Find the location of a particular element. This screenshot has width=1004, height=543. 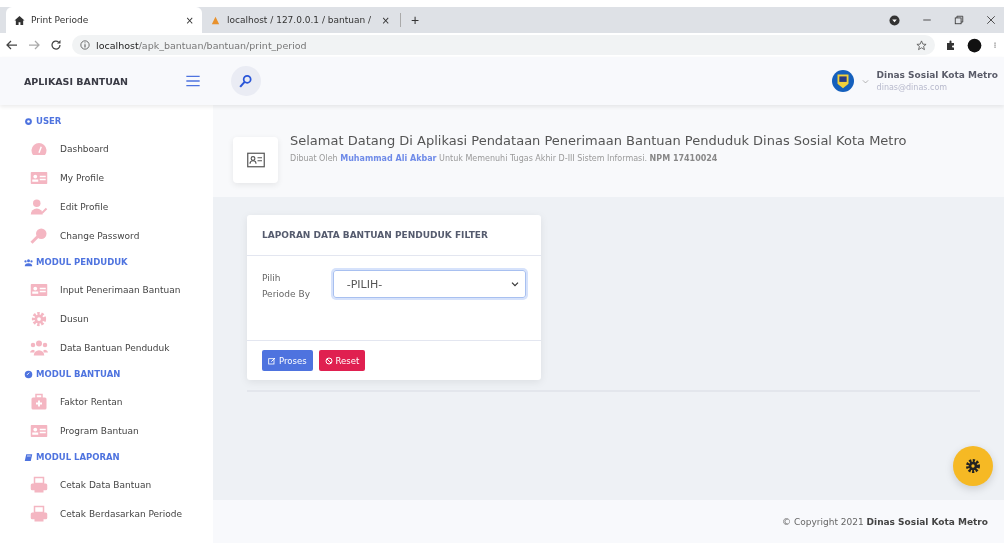

sidebar-item: Edit Profile is located at coordinates (106, 206).